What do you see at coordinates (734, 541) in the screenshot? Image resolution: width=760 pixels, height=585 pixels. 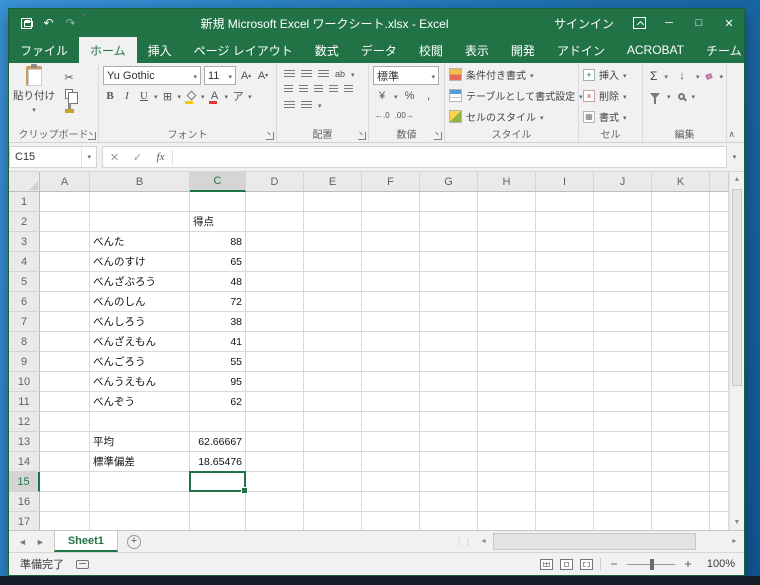 I see `scroll-right-arrow: ►` at bounding box center [734, 541].